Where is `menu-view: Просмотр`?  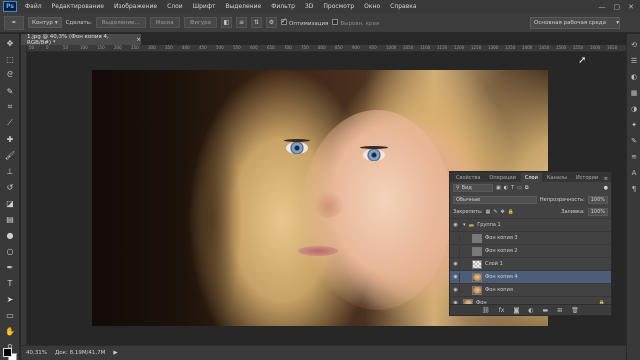
menu-view: Просмотр is located at coordinates (338, 6).